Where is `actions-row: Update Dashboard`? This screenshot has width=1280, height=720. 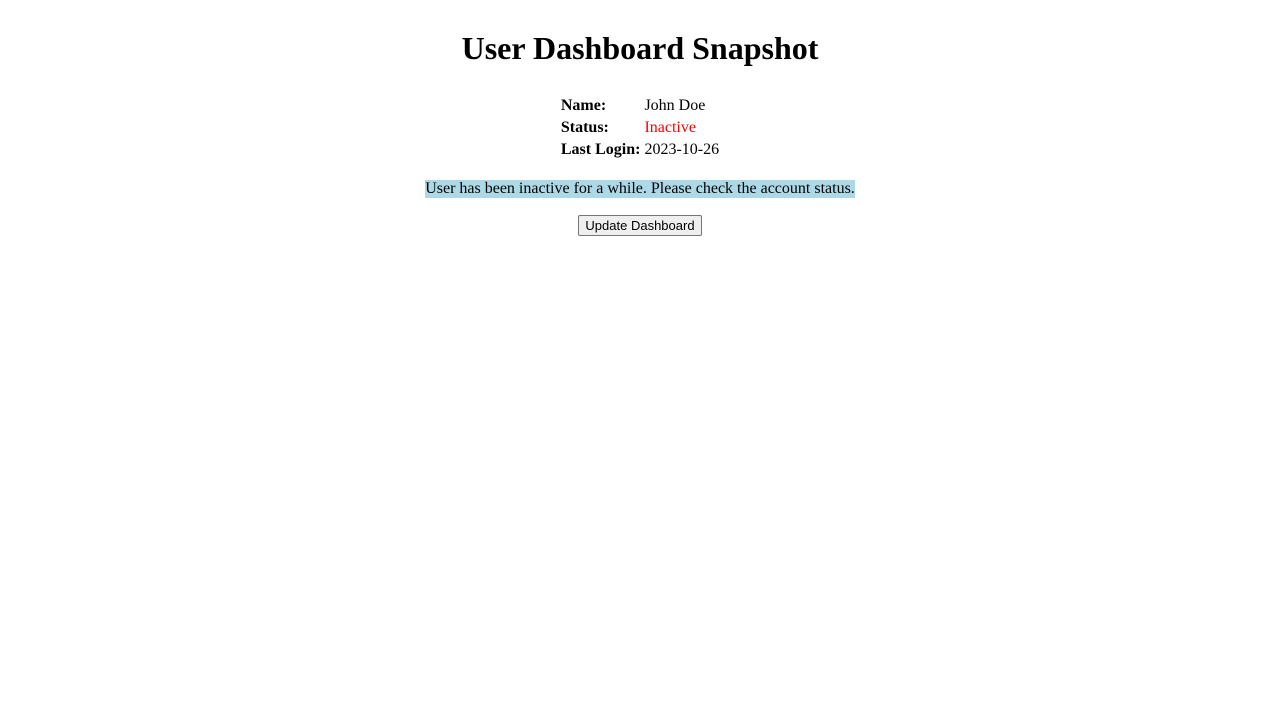
actions-row: Update Dashboard is located at coordinates (640, 225).